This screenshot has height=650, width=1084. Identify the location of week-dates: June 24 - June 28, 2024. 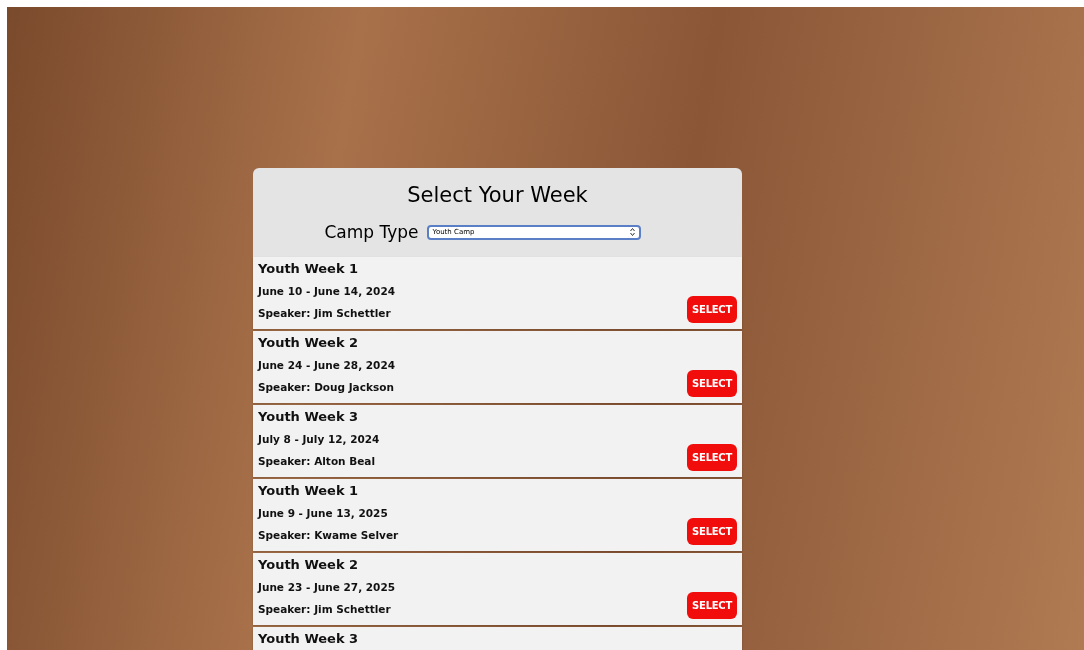
(327, 365).